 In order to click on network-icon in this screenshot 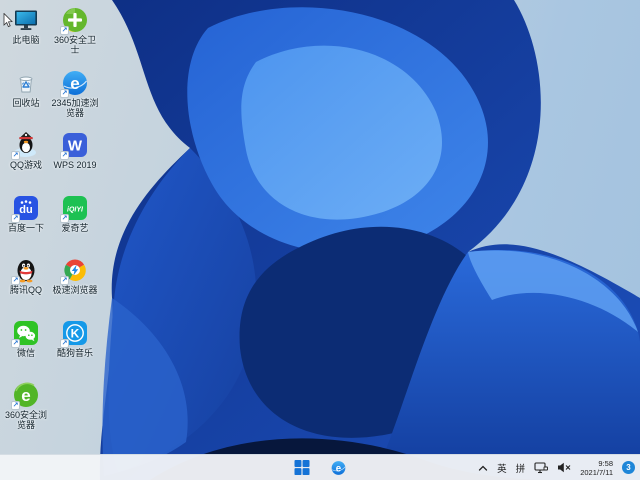, I will do `click(541, 467)`.